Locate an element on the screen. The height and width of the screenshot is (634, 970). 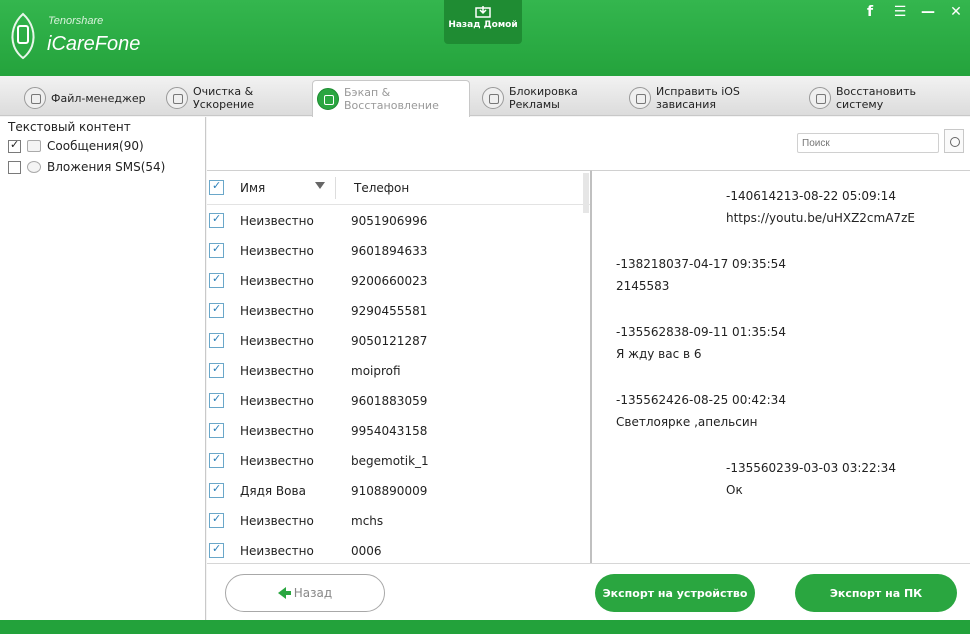
contact-phone: 9954043158 is located at coordinates (389, 431).